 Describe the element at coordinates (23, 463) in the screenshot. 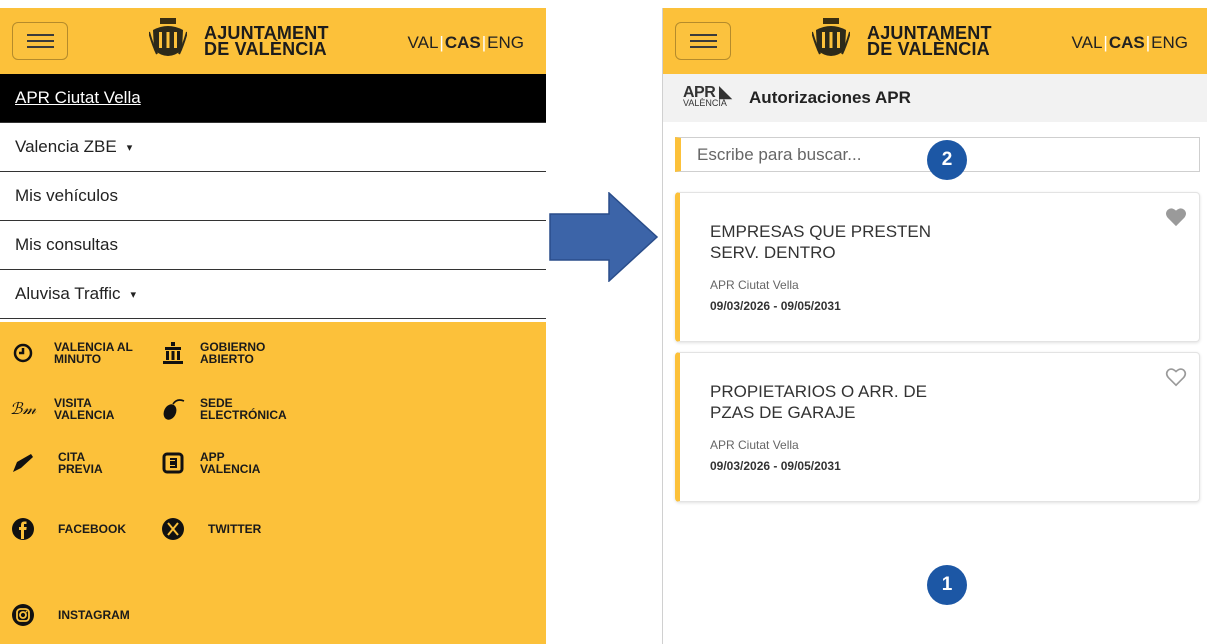

I see `pen-icon` at that location.